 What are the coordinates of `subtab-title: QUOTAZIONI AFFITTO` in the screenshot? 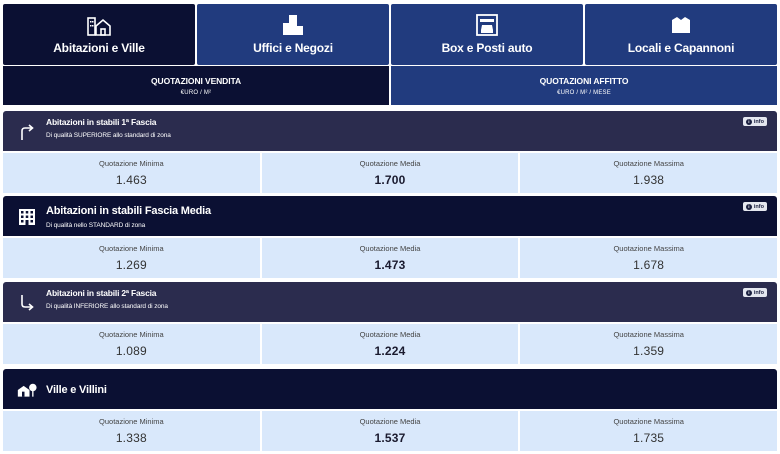 It's located at (584, 80).